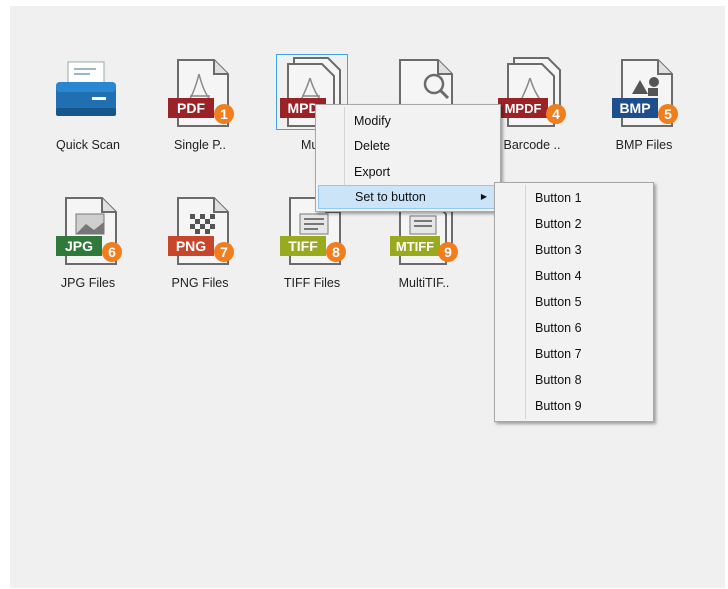 The image size is (728, 589). Describe the element at coordinates (532, 92) in the screenshot. I see `mpdf-barcode-icon: MPDF 4` at that location.